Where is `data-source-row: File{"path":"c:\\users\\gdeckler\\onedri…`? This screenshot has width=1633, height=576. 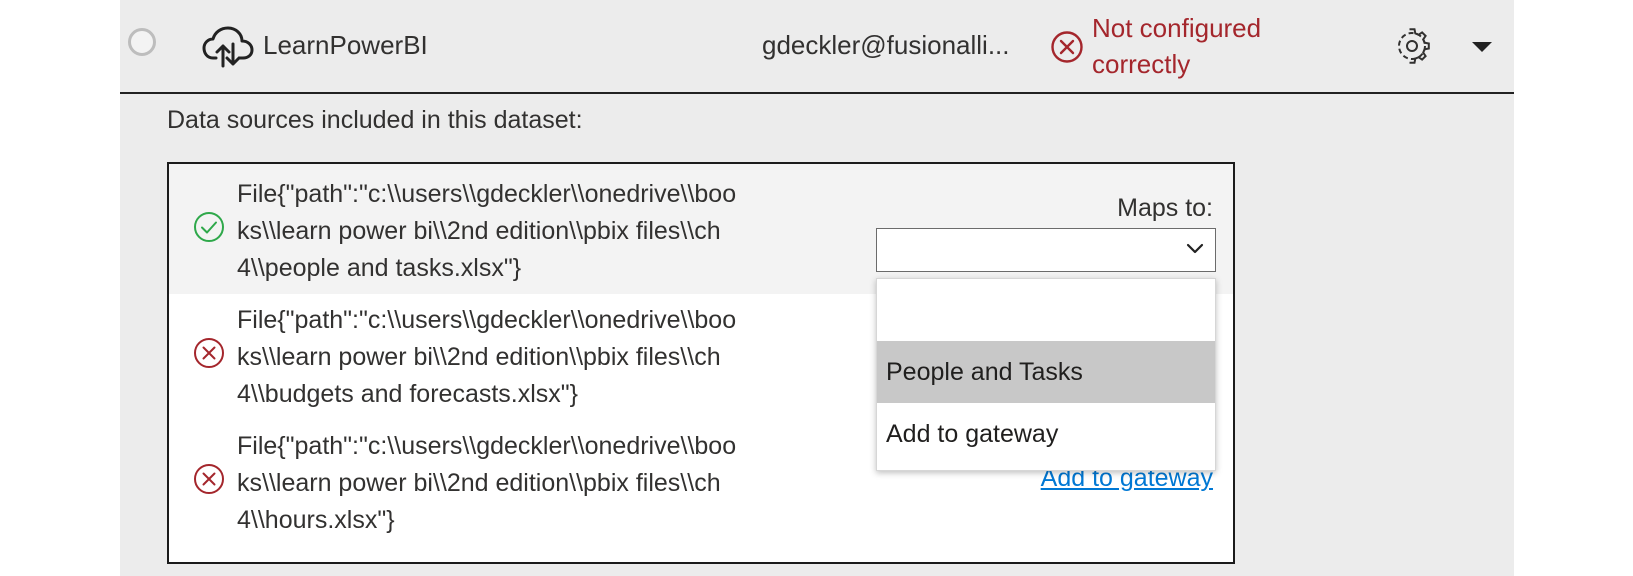
data-source-row: File{"path":"c:\\users\\gdeckler\\onedri… is located at coordinates (701, 229).